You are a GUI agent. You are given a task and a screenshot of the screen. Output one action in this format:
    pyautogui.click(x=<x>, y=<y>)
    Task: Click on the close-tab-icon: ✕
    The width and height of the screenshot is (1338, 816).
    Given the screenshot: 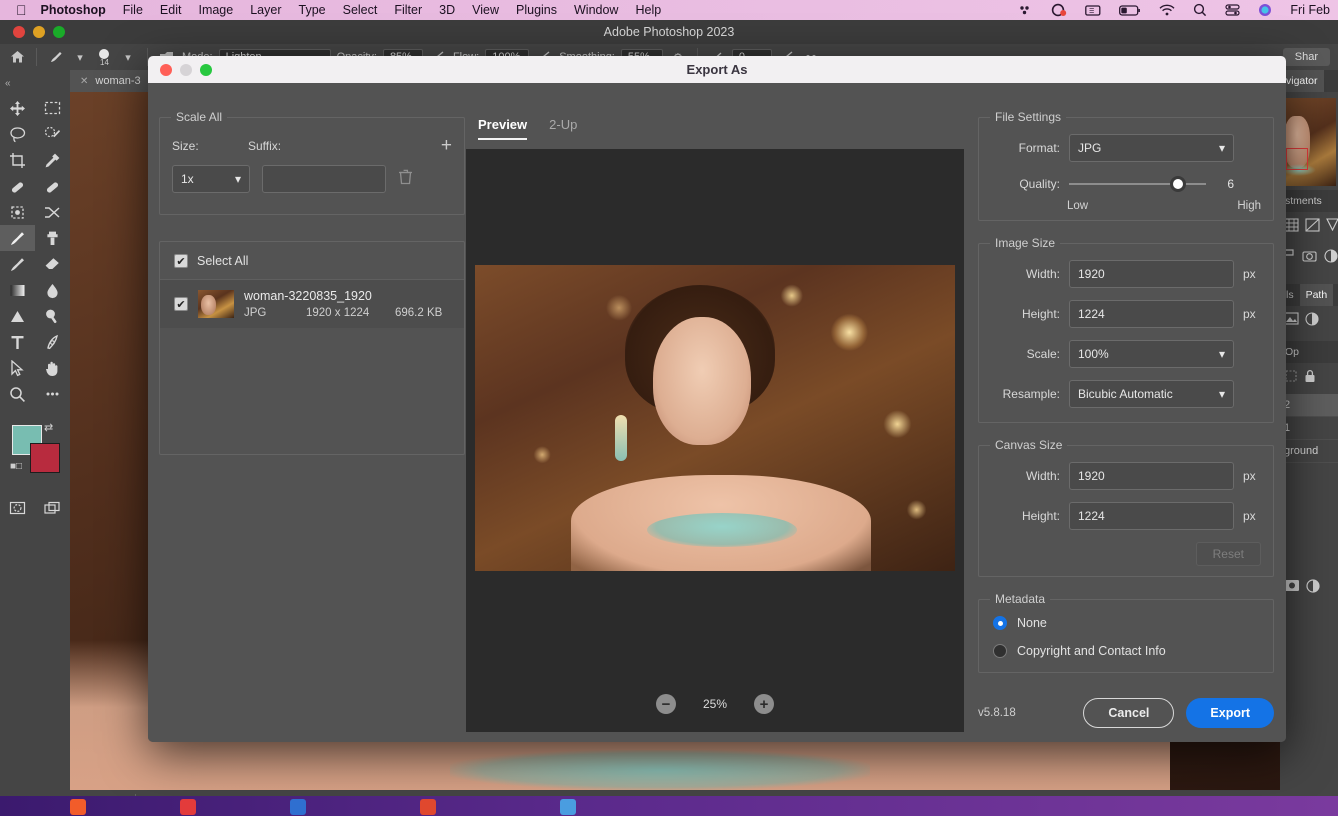 What is the action you would take?
    pyautogui.click(x=84, y=81)
    